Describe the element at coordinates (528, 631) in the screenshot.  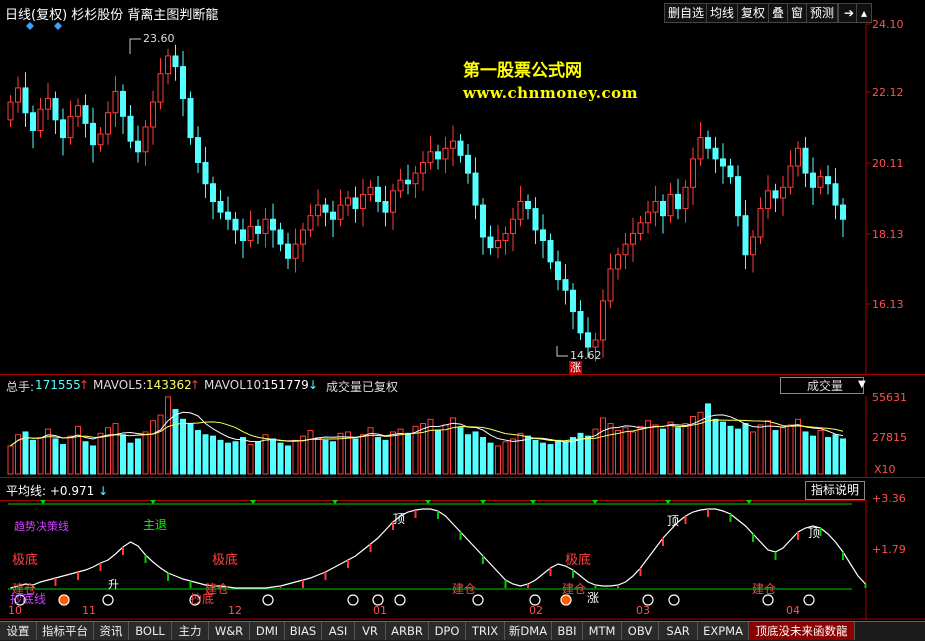
I see `tab-13: 新DMA` at that location.